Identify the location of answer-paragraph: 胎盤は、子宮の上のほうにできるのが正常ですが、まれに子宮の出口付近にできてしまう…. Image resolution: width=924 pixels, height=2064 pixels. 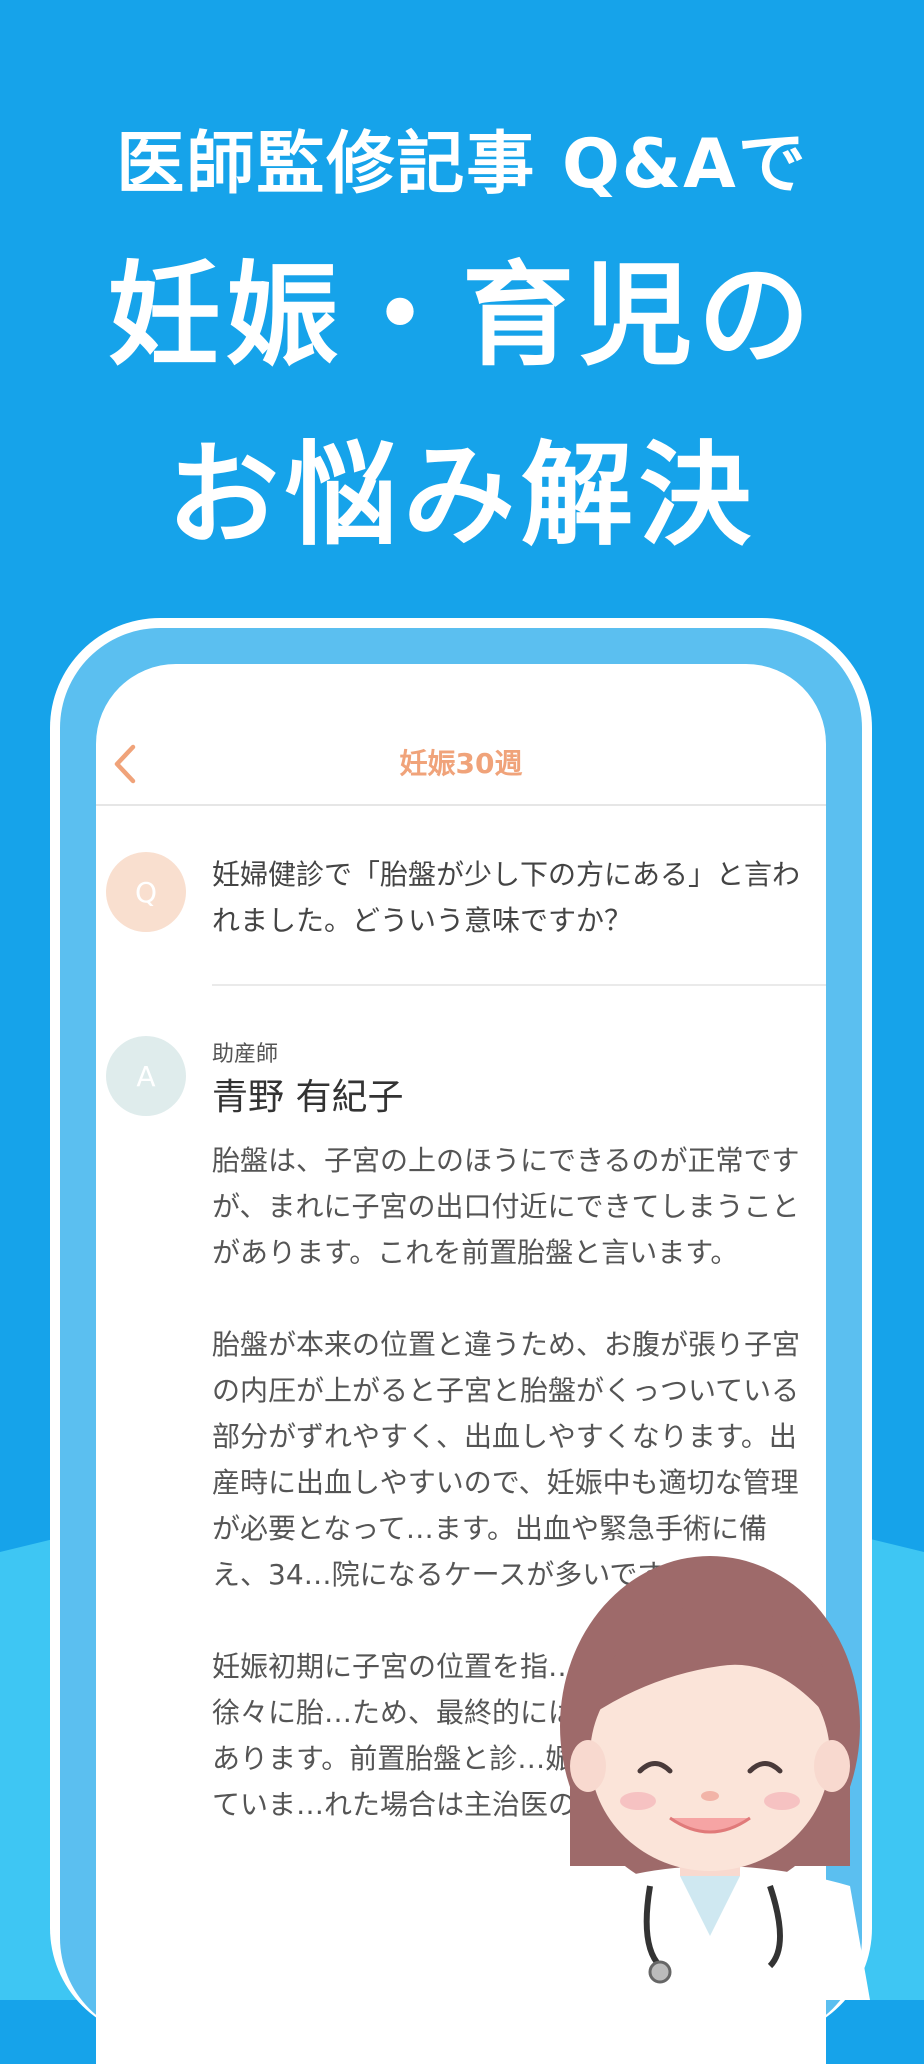
(506, 1206).